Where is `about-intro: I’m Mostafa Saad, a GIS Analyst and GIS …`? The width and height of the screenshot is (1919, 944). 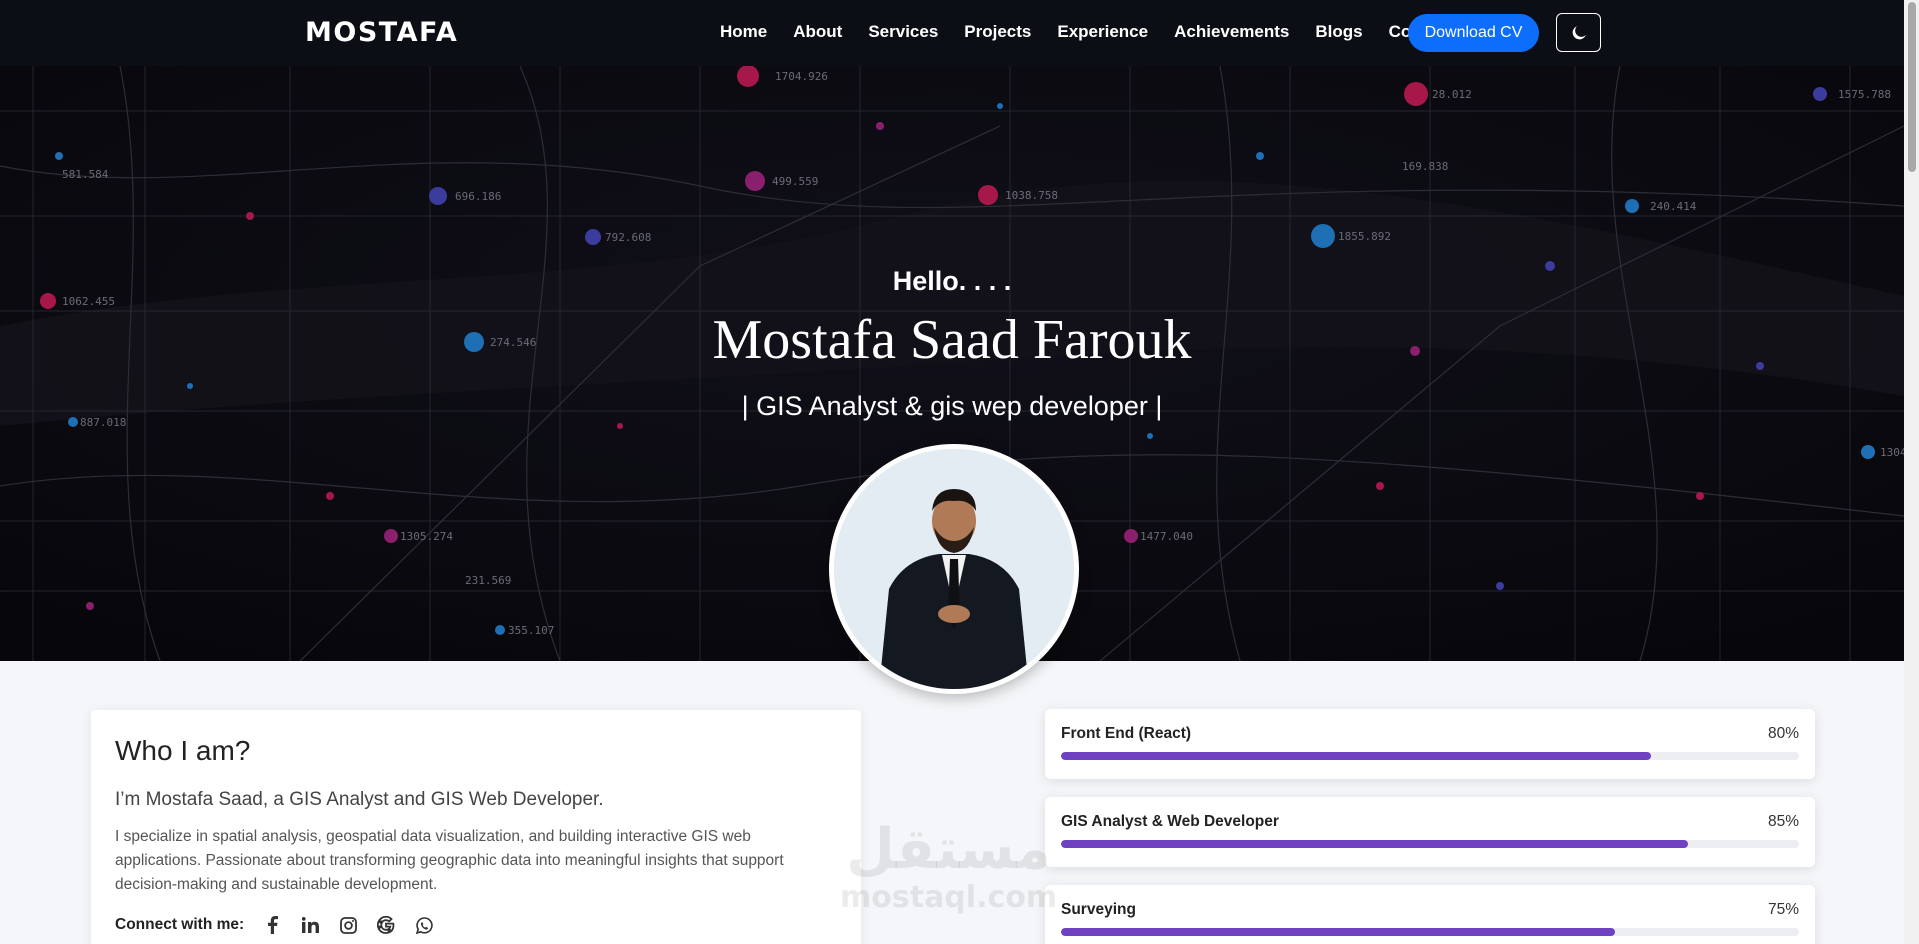
about-intro: I’m Mostafa Saad, a GIS Analyst and GIS … is located at coordinates (359, 799).